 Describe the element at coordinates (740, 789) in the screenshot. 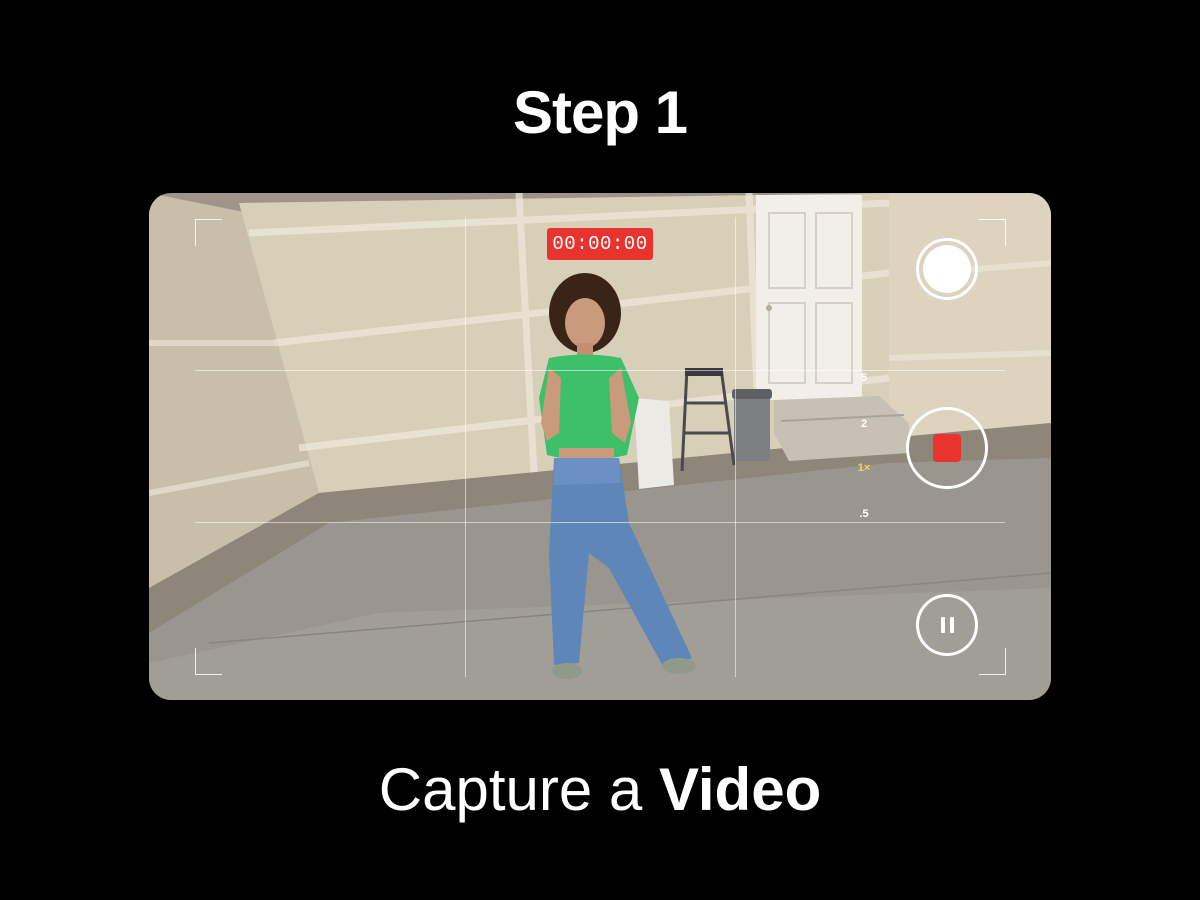

I see `caption-emphasis: Video` at that location.